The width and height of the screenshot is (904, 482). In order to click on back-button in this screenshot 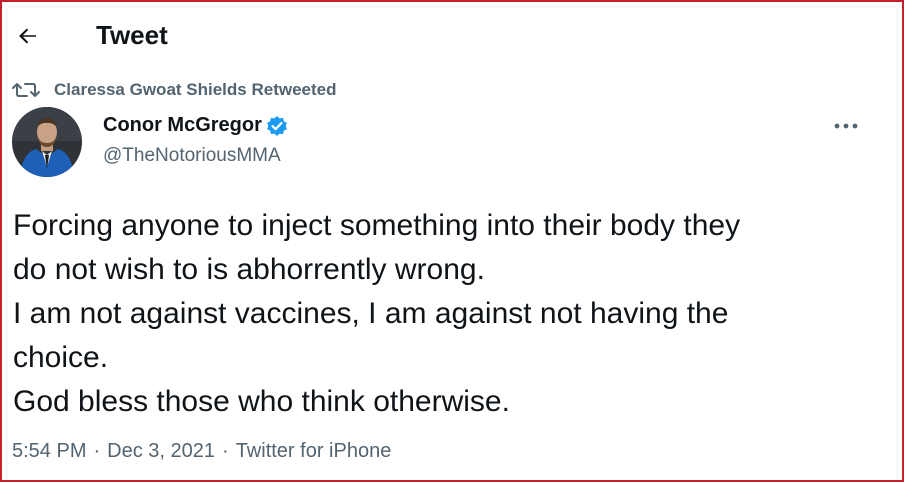, I will do `click(28, 36)`.